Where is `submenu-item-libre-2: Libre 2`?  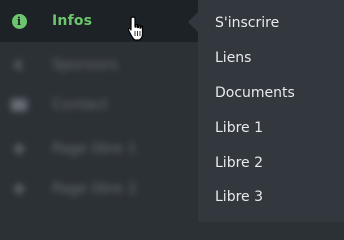
submenu-item-libre-2: Libre 2 is located at coordinates (239, 163).